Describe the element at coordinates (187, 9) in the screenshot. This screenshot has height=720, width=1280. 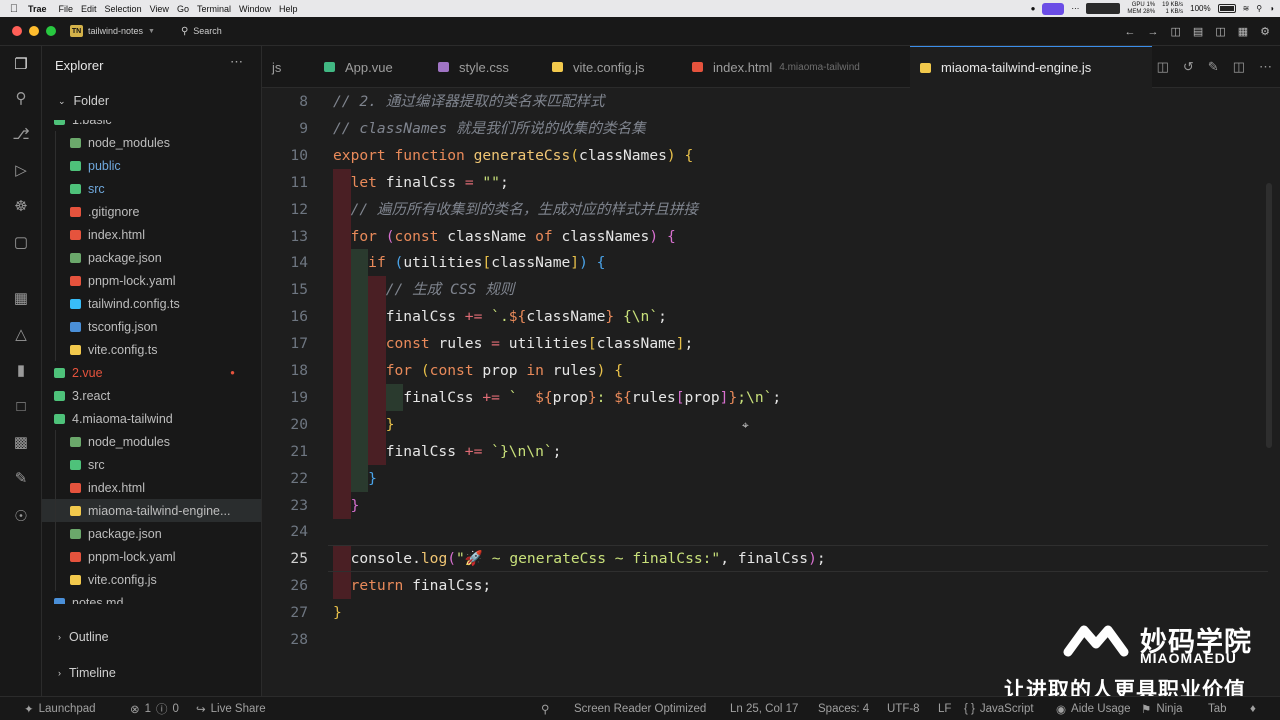
I see `menu-go: Go` at that location.